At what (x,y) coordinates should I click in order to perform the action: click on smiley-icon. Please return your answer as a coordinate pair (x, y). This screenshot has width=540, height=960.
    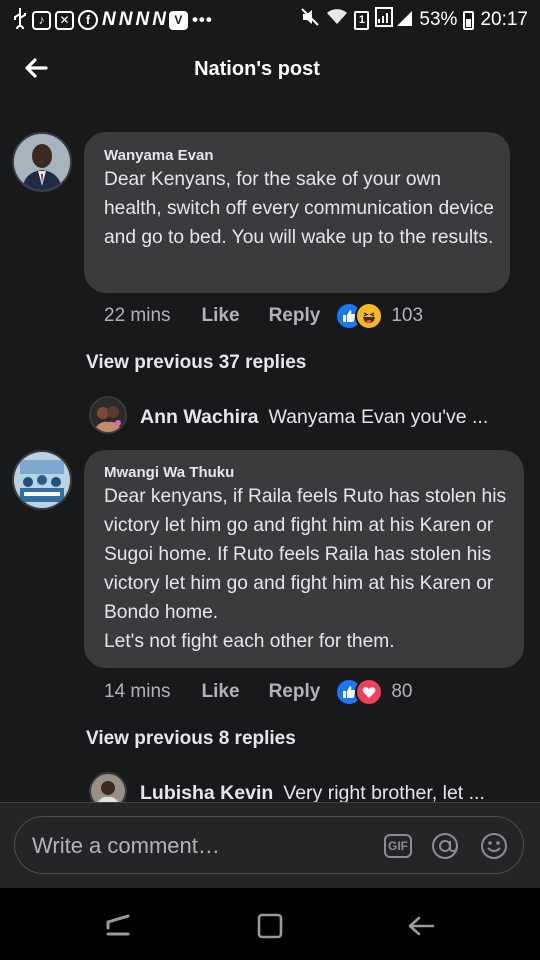
    Looking at the image, I should click on (494, 846).